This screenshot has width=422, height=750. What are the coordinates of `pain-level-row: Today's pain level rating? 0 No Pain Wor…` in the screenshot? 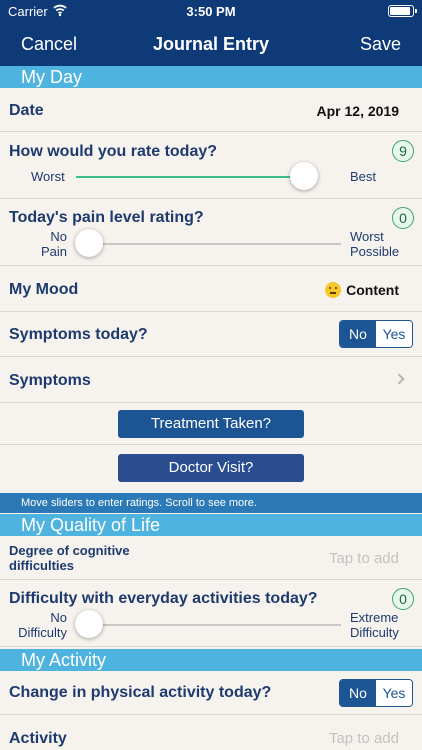 It's located at (211, 232).